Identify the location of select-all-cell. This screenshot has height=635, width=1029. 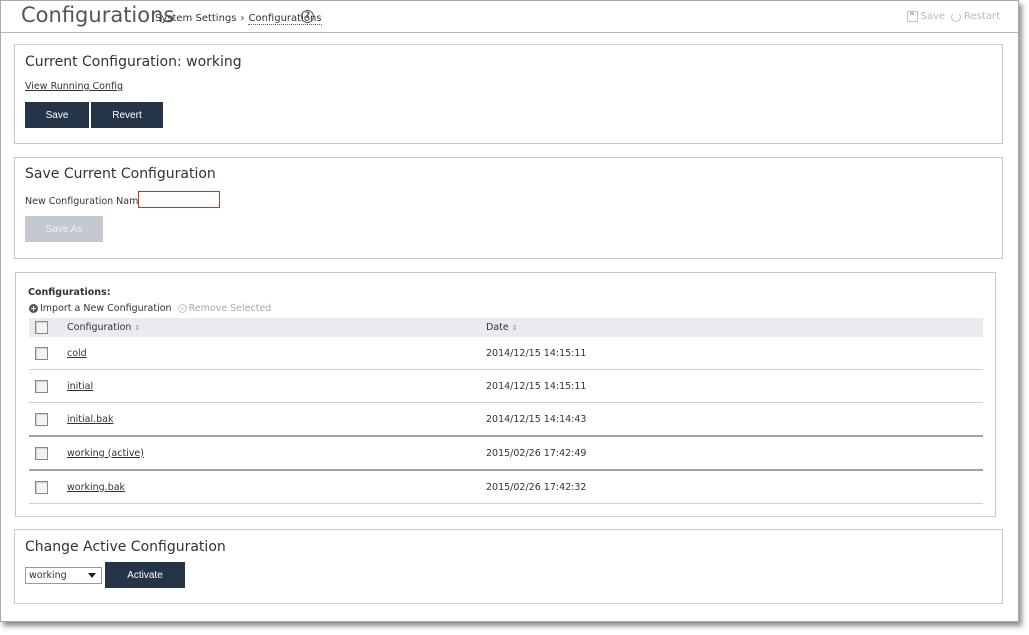
(48, 327).